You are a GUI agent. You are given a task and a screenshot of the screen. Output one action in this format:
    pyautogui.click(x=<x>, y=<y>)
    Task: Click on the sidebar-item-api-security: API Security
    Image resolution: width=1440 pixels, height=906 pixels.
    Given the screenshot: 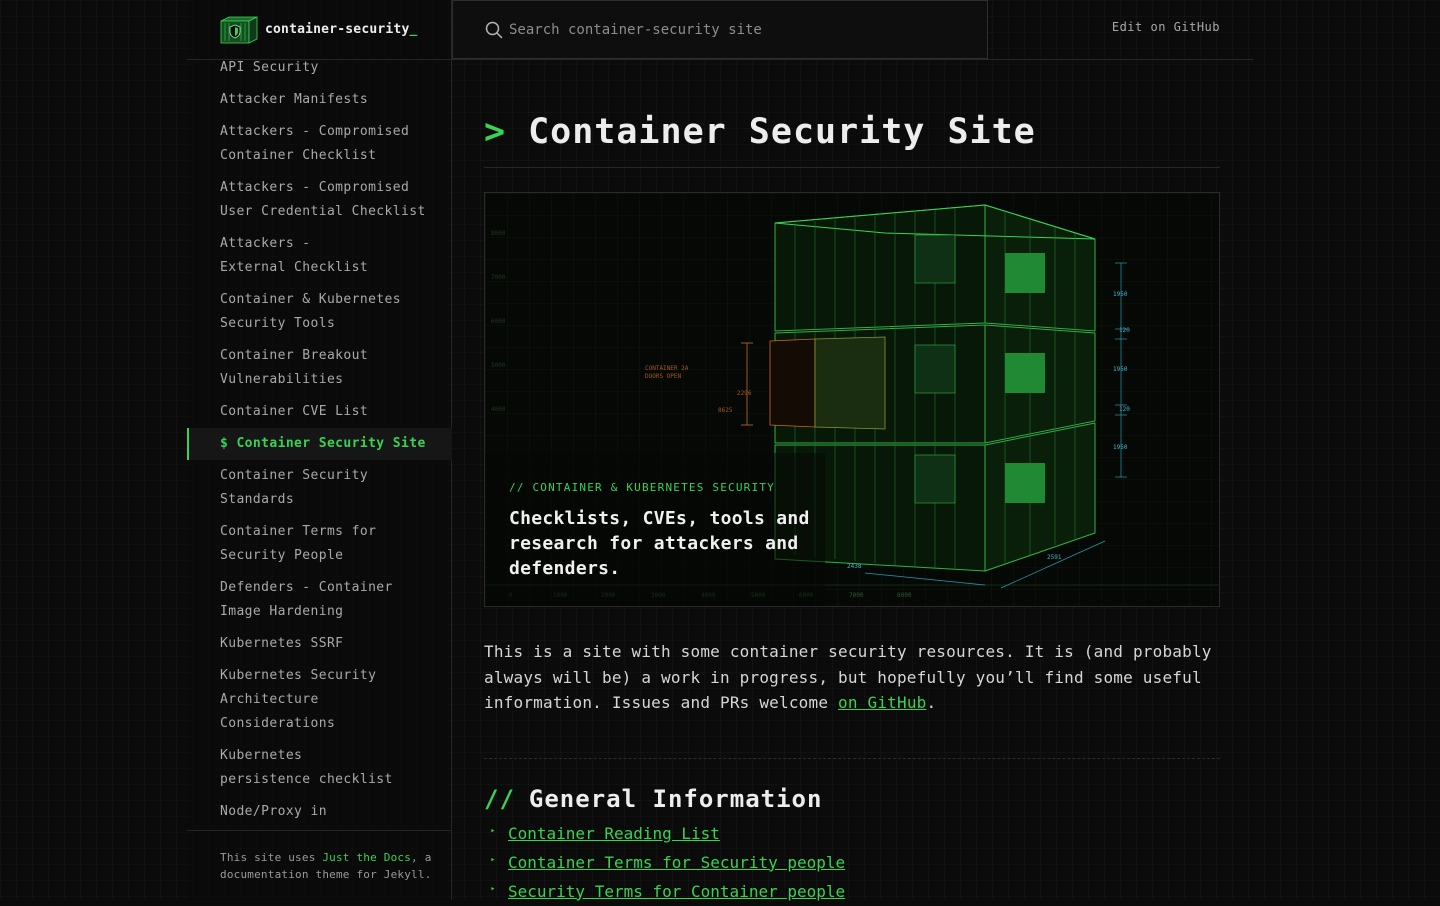 What is the action you would take?
    pyautogui.click(x=319, y=68)
    